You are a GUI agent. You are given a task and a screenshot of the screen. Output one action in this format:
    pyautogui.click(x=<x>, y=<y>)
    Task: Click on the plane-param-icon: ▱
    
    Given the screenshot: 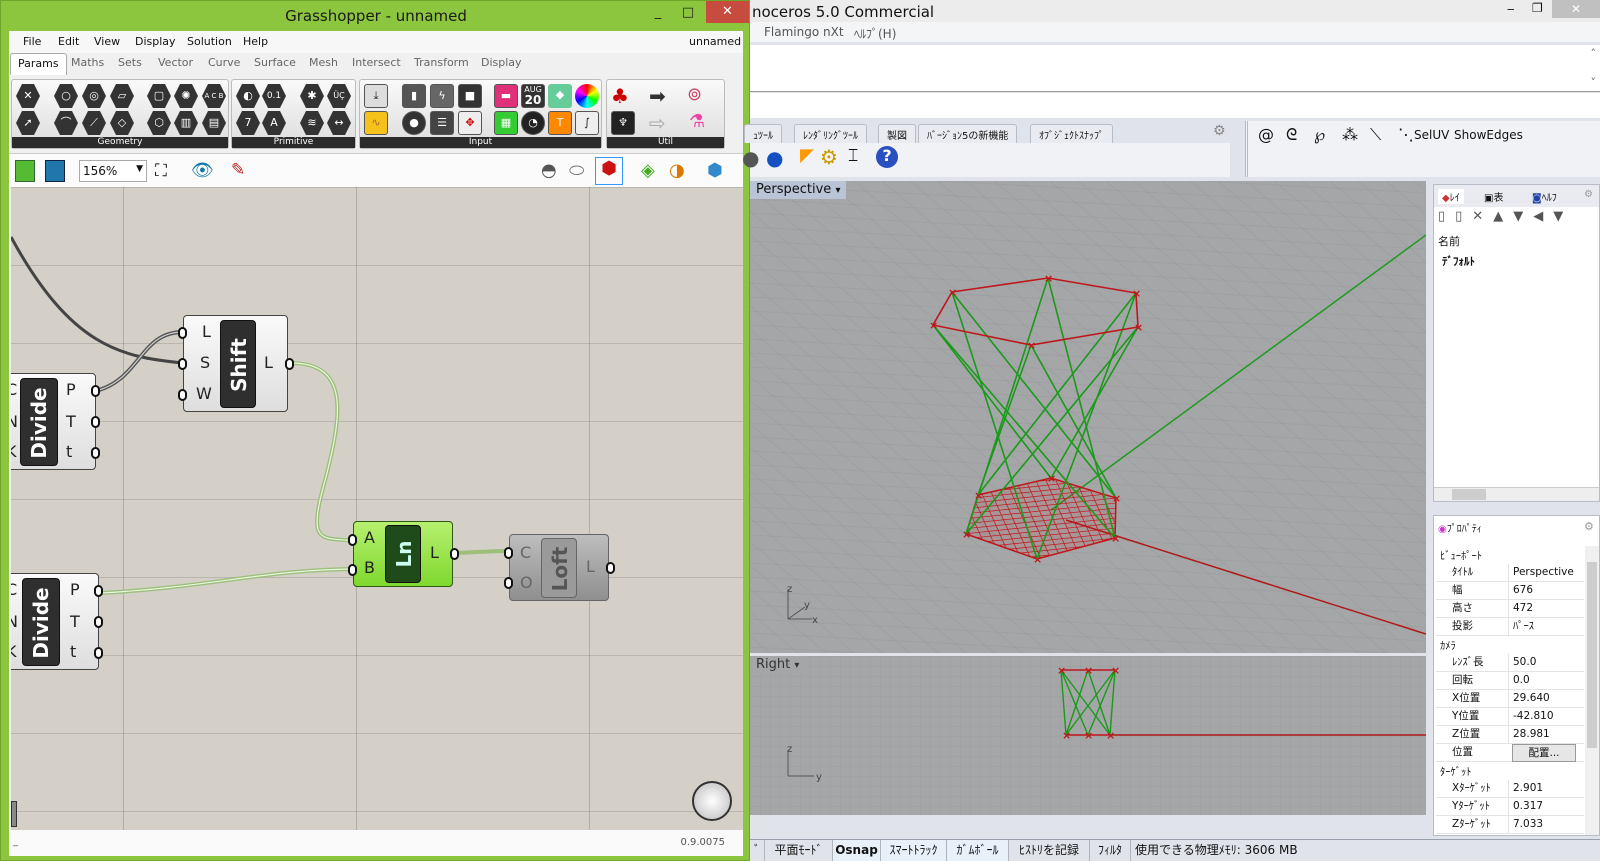 What is the action you would take?
    pyautogui.click(x=122, y=96)
    